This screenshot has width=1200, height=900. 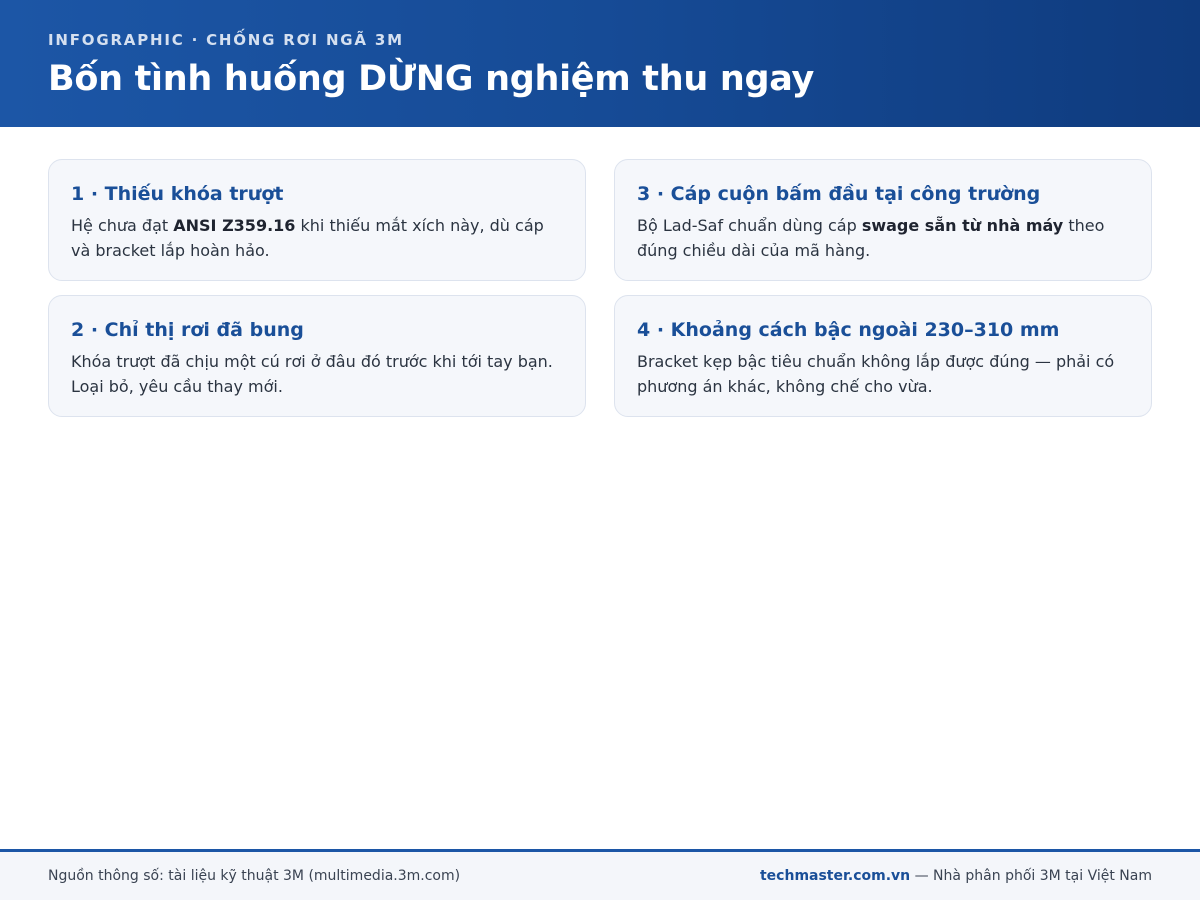 I want to click on footer-brand-suffix: — Nhà phân phối 3M tại Việt Nam, so click(x=1031, y=876).